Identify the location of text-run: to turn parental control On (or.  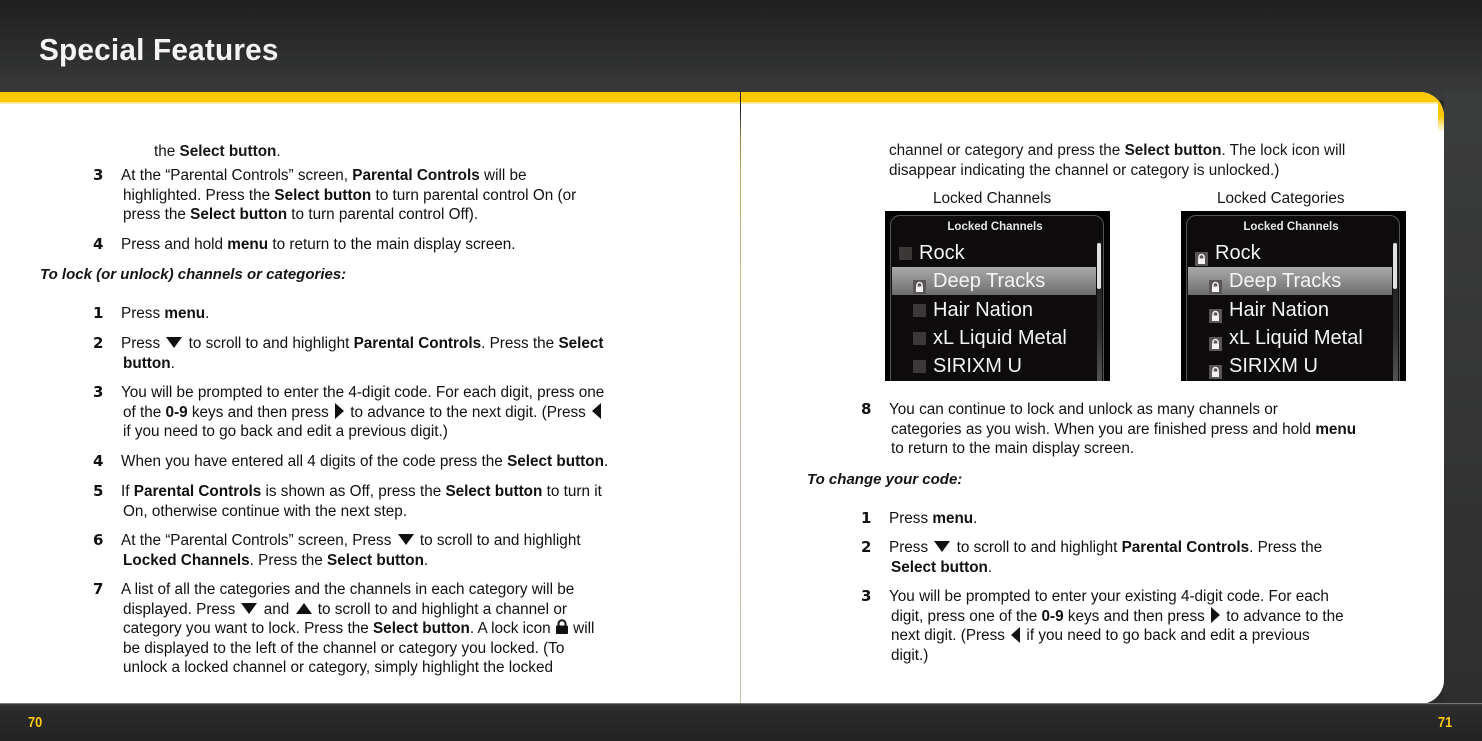
(474, 195).